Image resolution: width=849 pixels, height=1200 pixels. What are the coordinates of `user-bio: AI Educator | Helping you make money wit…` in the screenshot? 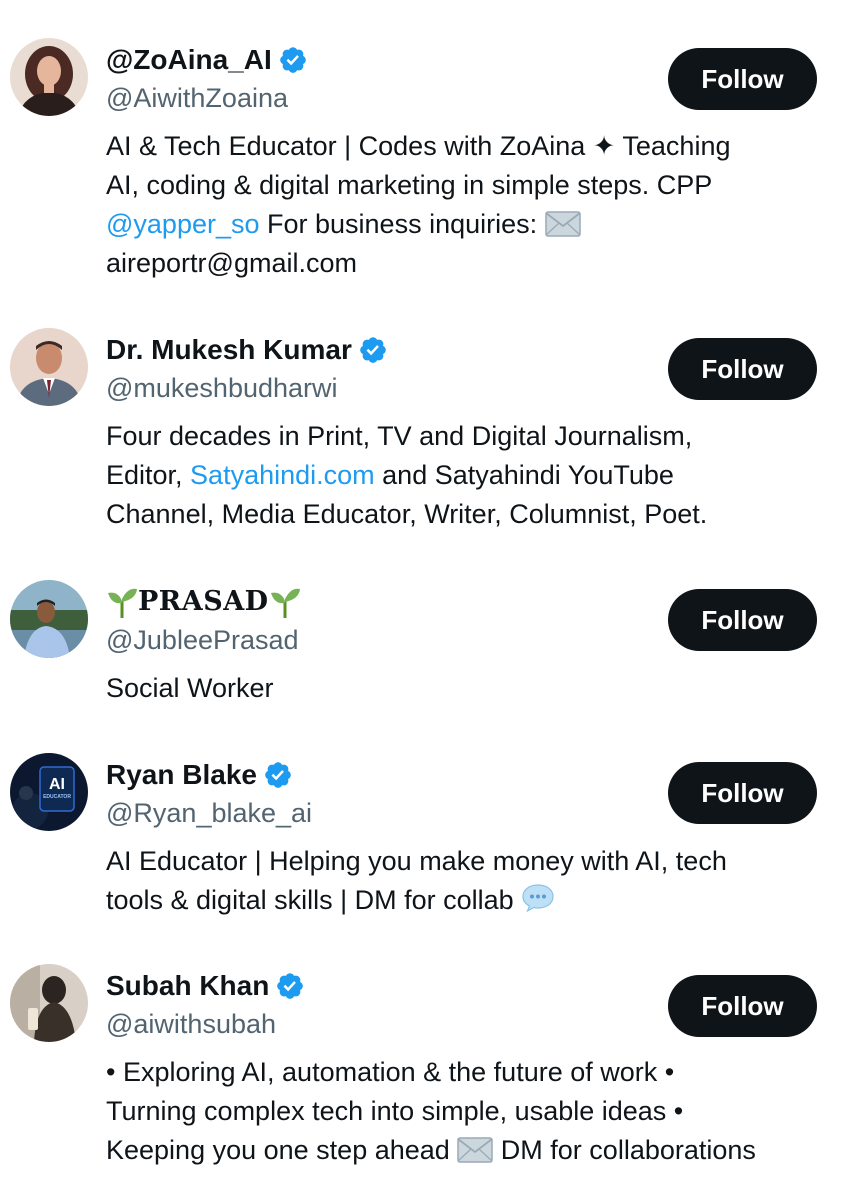 It's located at (466, 881).